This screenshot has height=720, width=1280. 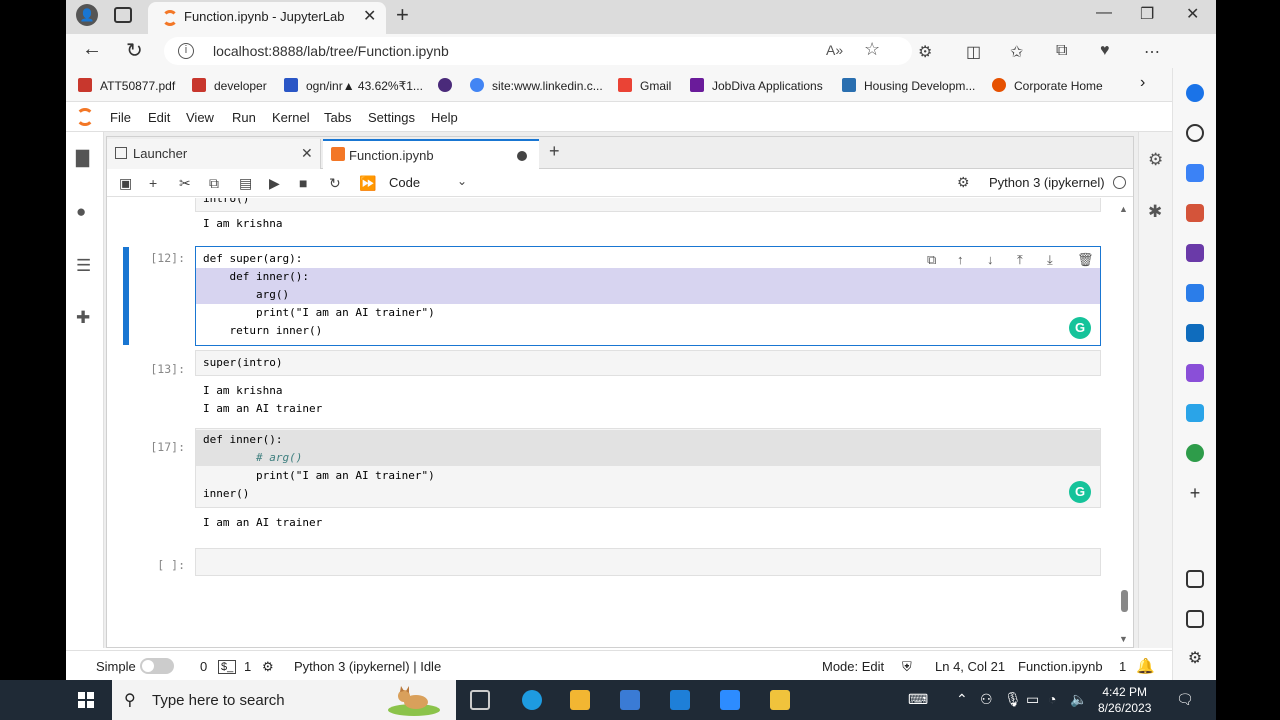 I want to click on task-view-icon, so click(x=480, y=700).